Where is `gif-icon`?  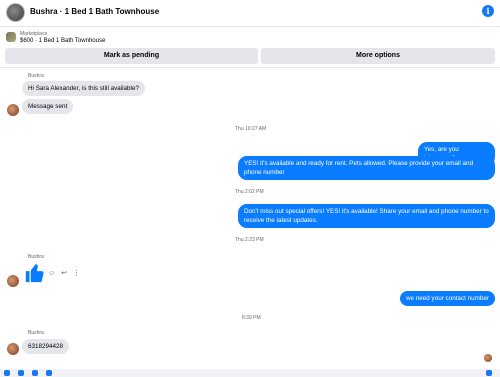 gif-icon is located at coordinates (49, 373).